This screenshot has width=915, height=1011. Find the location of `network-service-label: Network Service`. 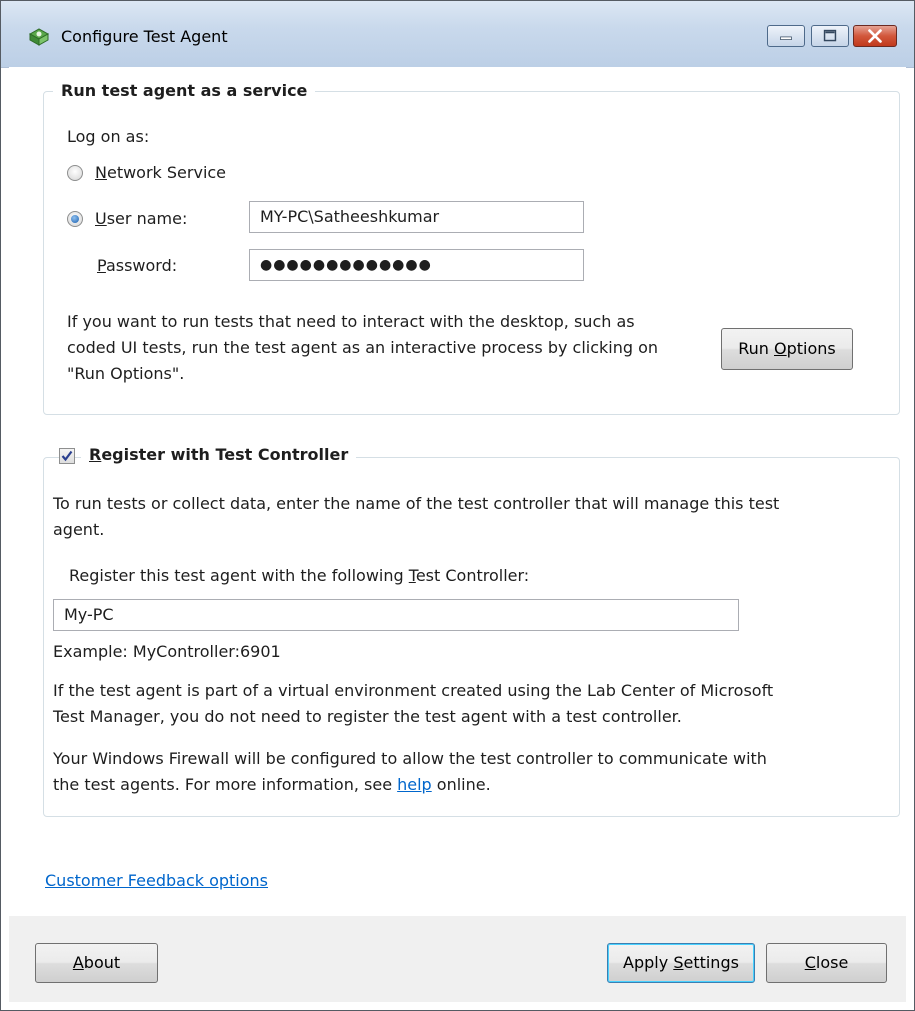

network-service-label: Network Service is located at coordinates (160, 172).